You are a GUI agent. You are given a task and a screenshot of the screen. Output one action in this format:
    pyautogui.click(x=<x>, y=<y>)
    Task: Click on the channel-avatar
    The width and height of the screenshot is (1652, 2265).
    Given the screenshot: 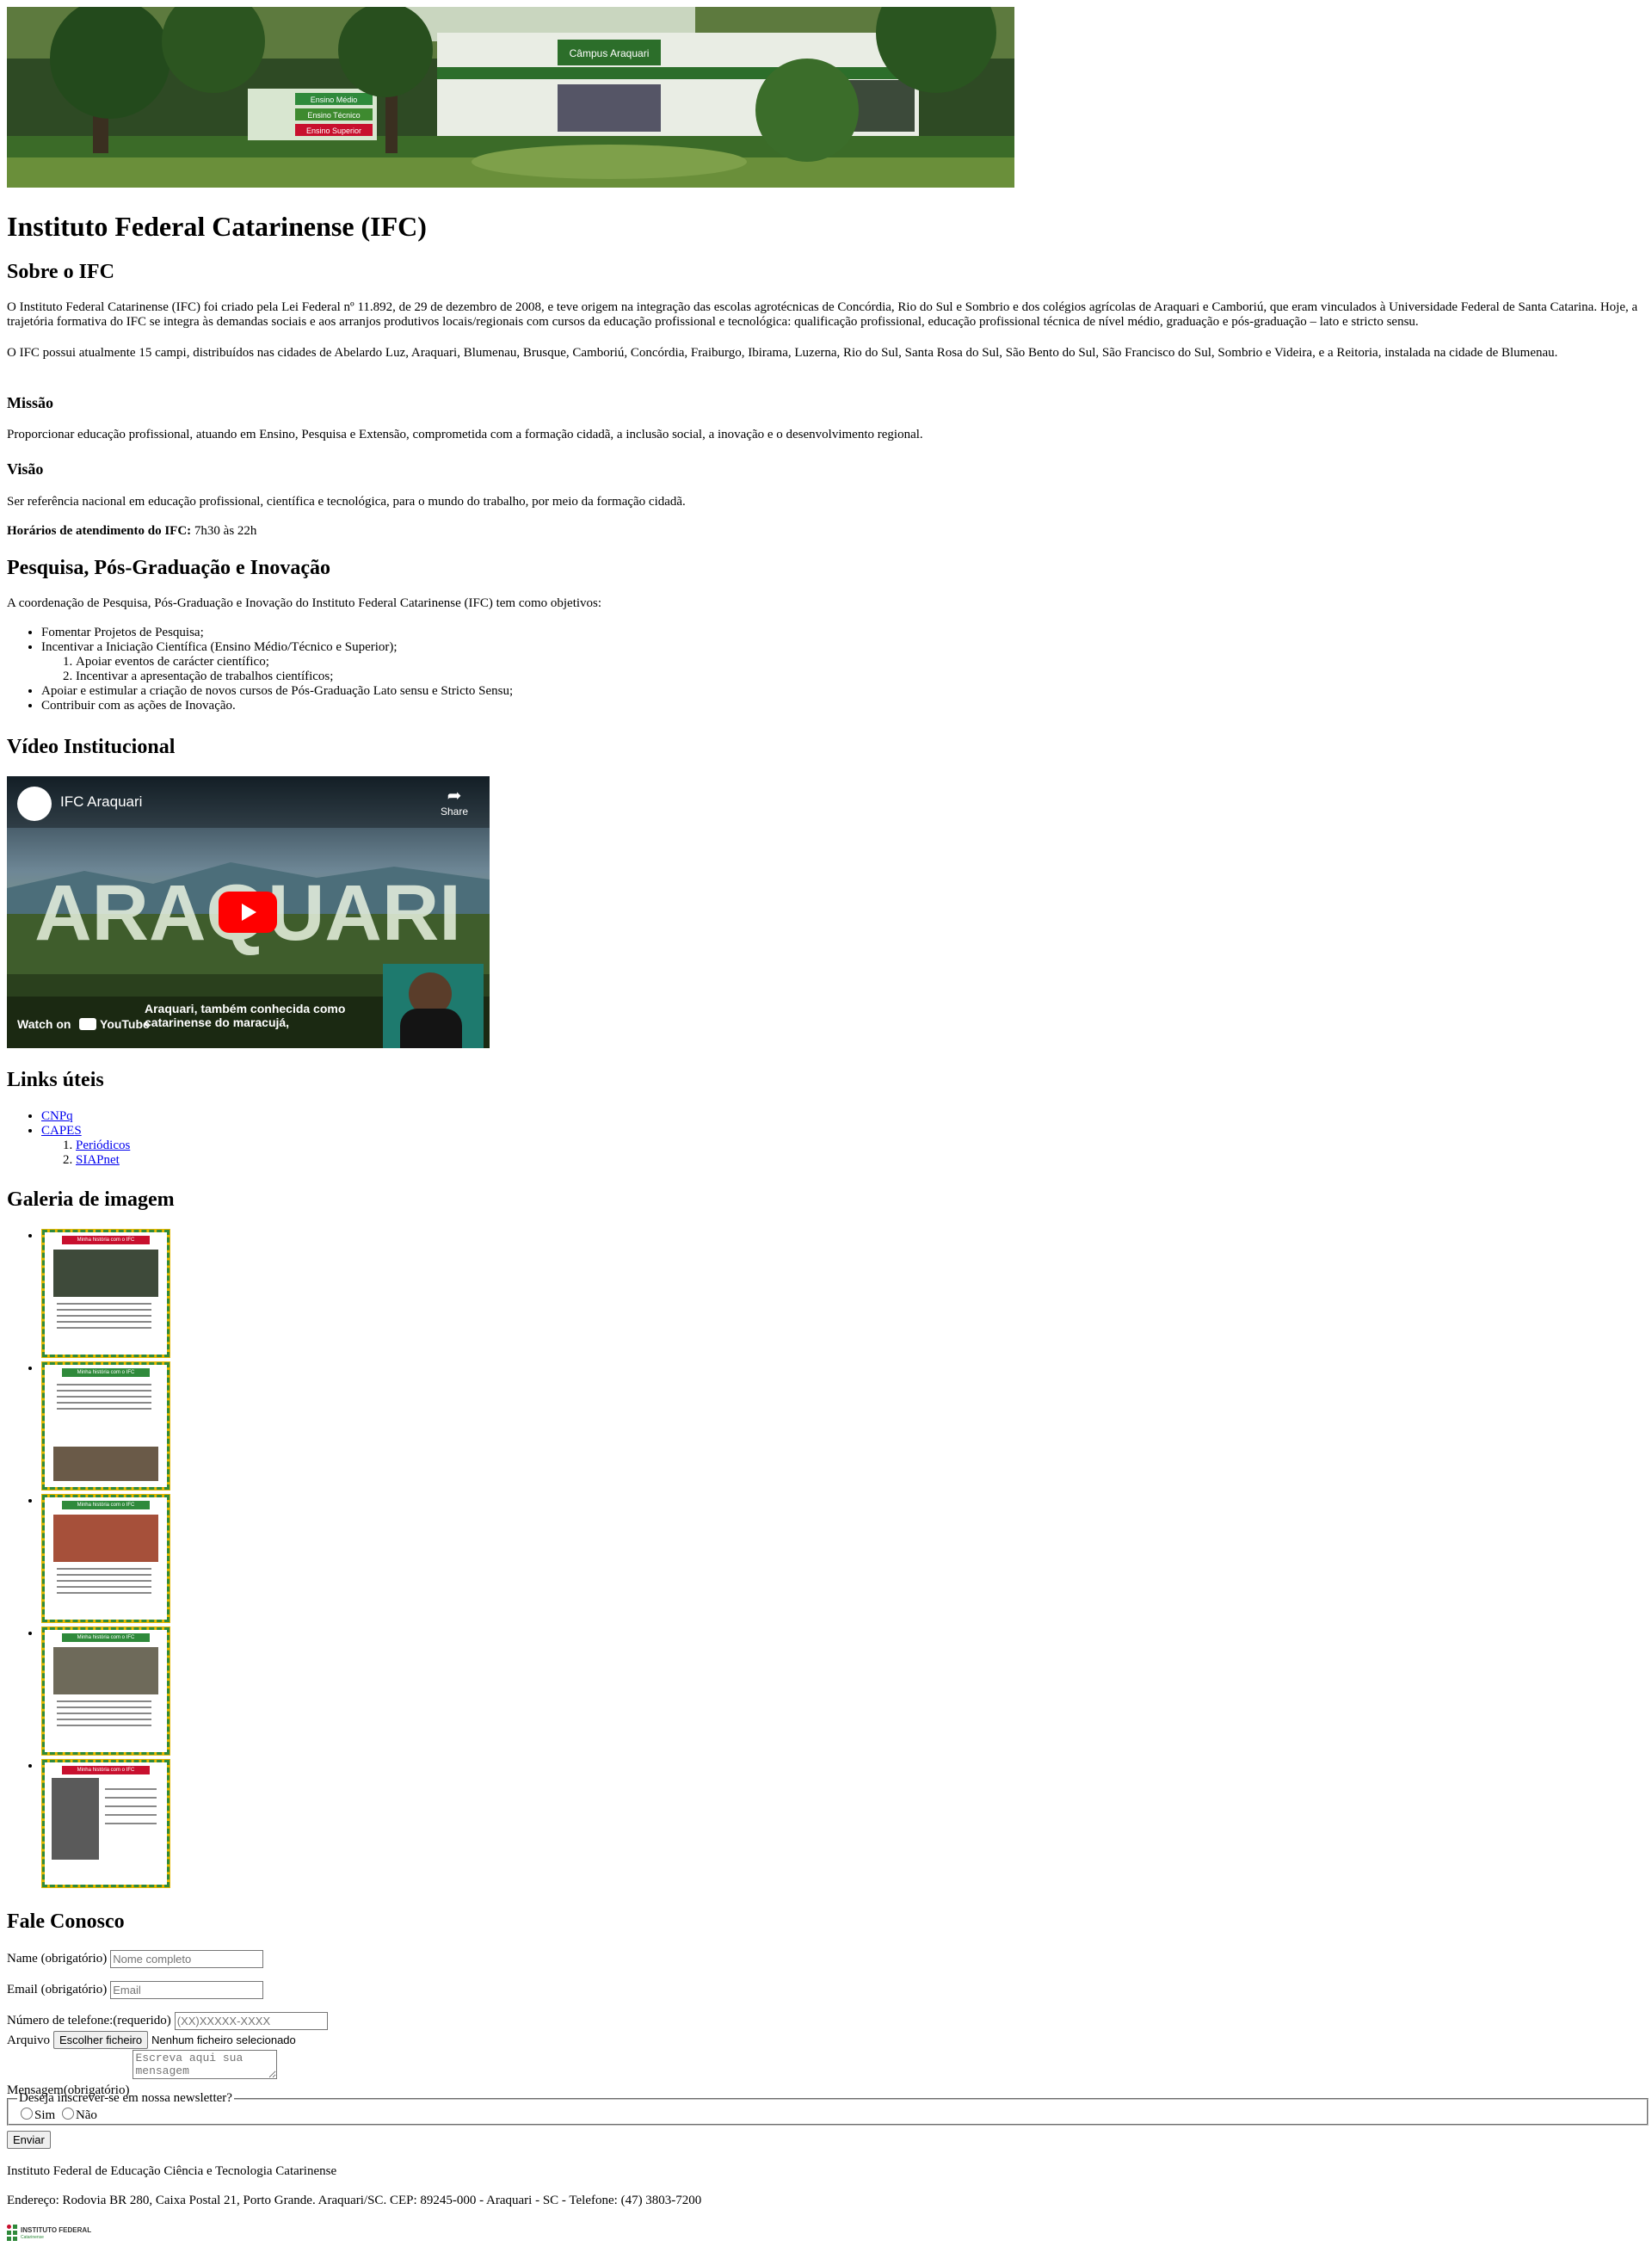 What is the action you would take?
    pyautogui.click(x=34, y=804)
    